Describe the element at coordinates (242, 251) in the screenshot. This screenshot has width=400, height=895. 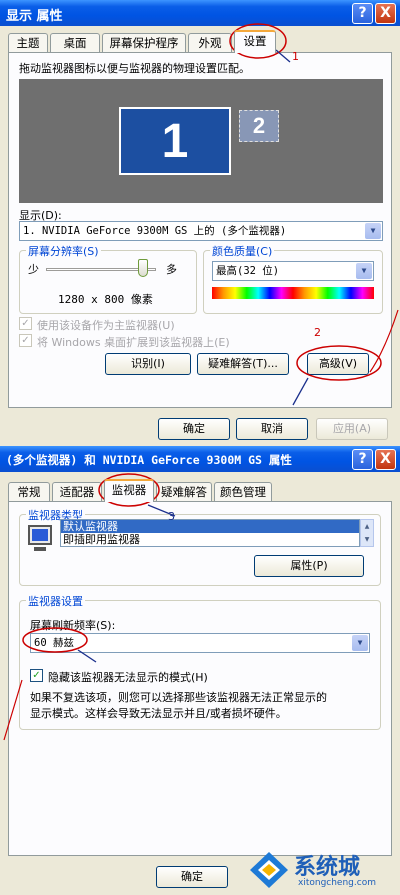
I see `color-quality-group-title: 颜色质量(C)` at that location.